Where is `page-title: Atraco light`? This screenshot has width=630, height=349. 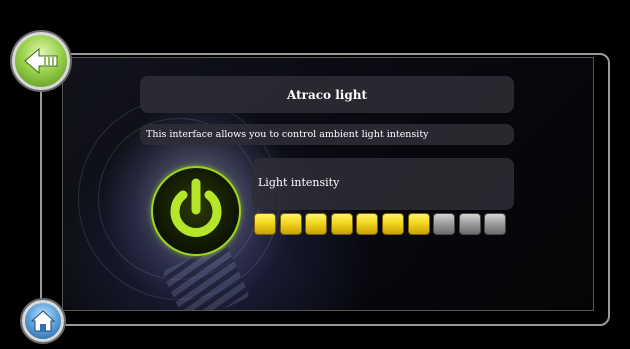
page-title: Atraco light is located at coordinates (326, 94).